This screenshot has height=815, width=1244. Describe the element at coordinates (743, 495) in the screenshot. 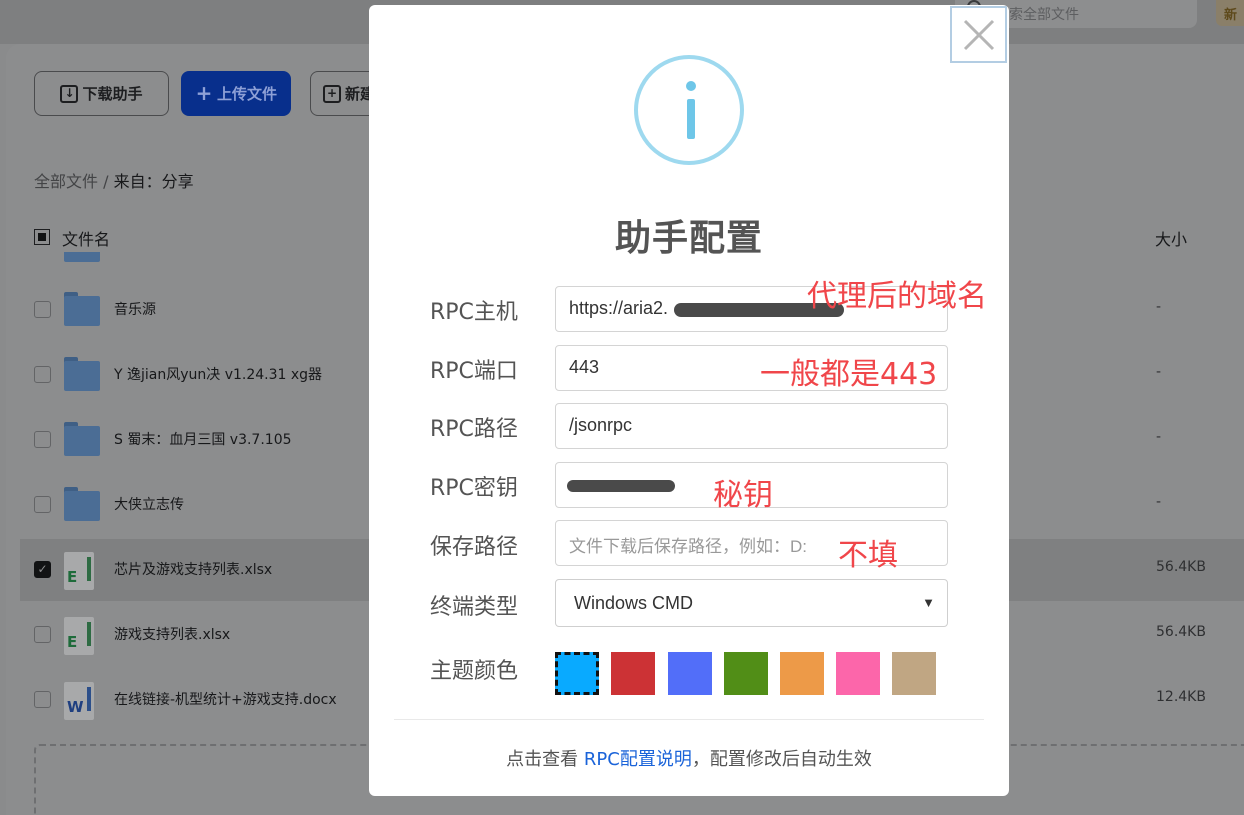

I see `annotation-secret: 秘钥` at that location.